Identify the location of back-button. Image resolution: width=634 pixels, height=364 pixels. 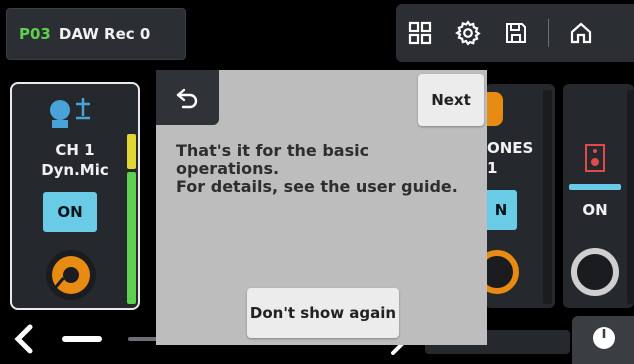
(187, 97).